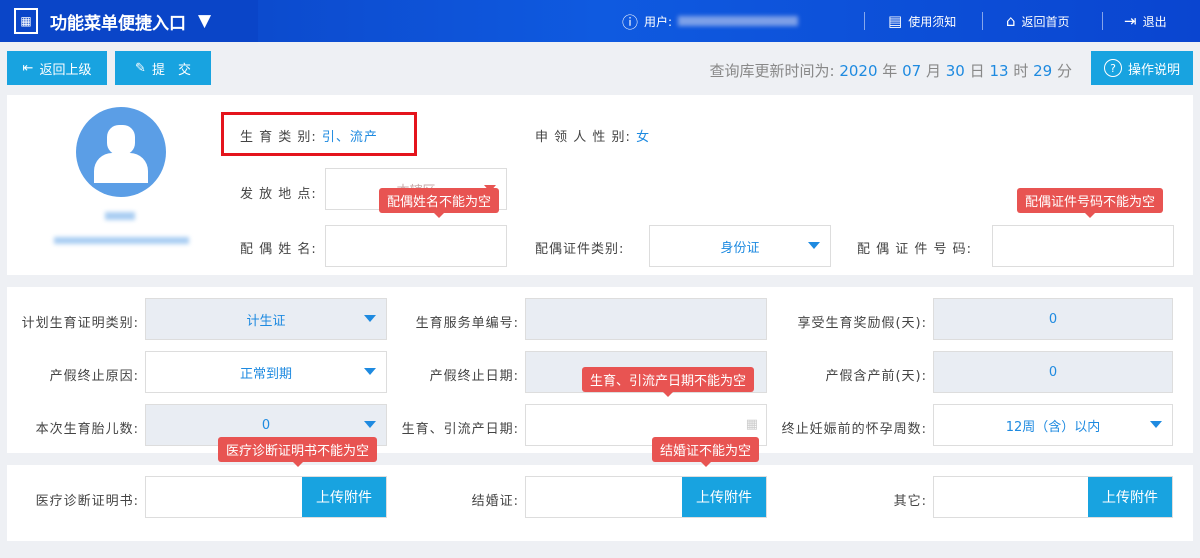 The image size is (1200, 558). Describe the element at coordinates (752, 424) in the screenshot. I see `calendar-icon: ▦` at that location.